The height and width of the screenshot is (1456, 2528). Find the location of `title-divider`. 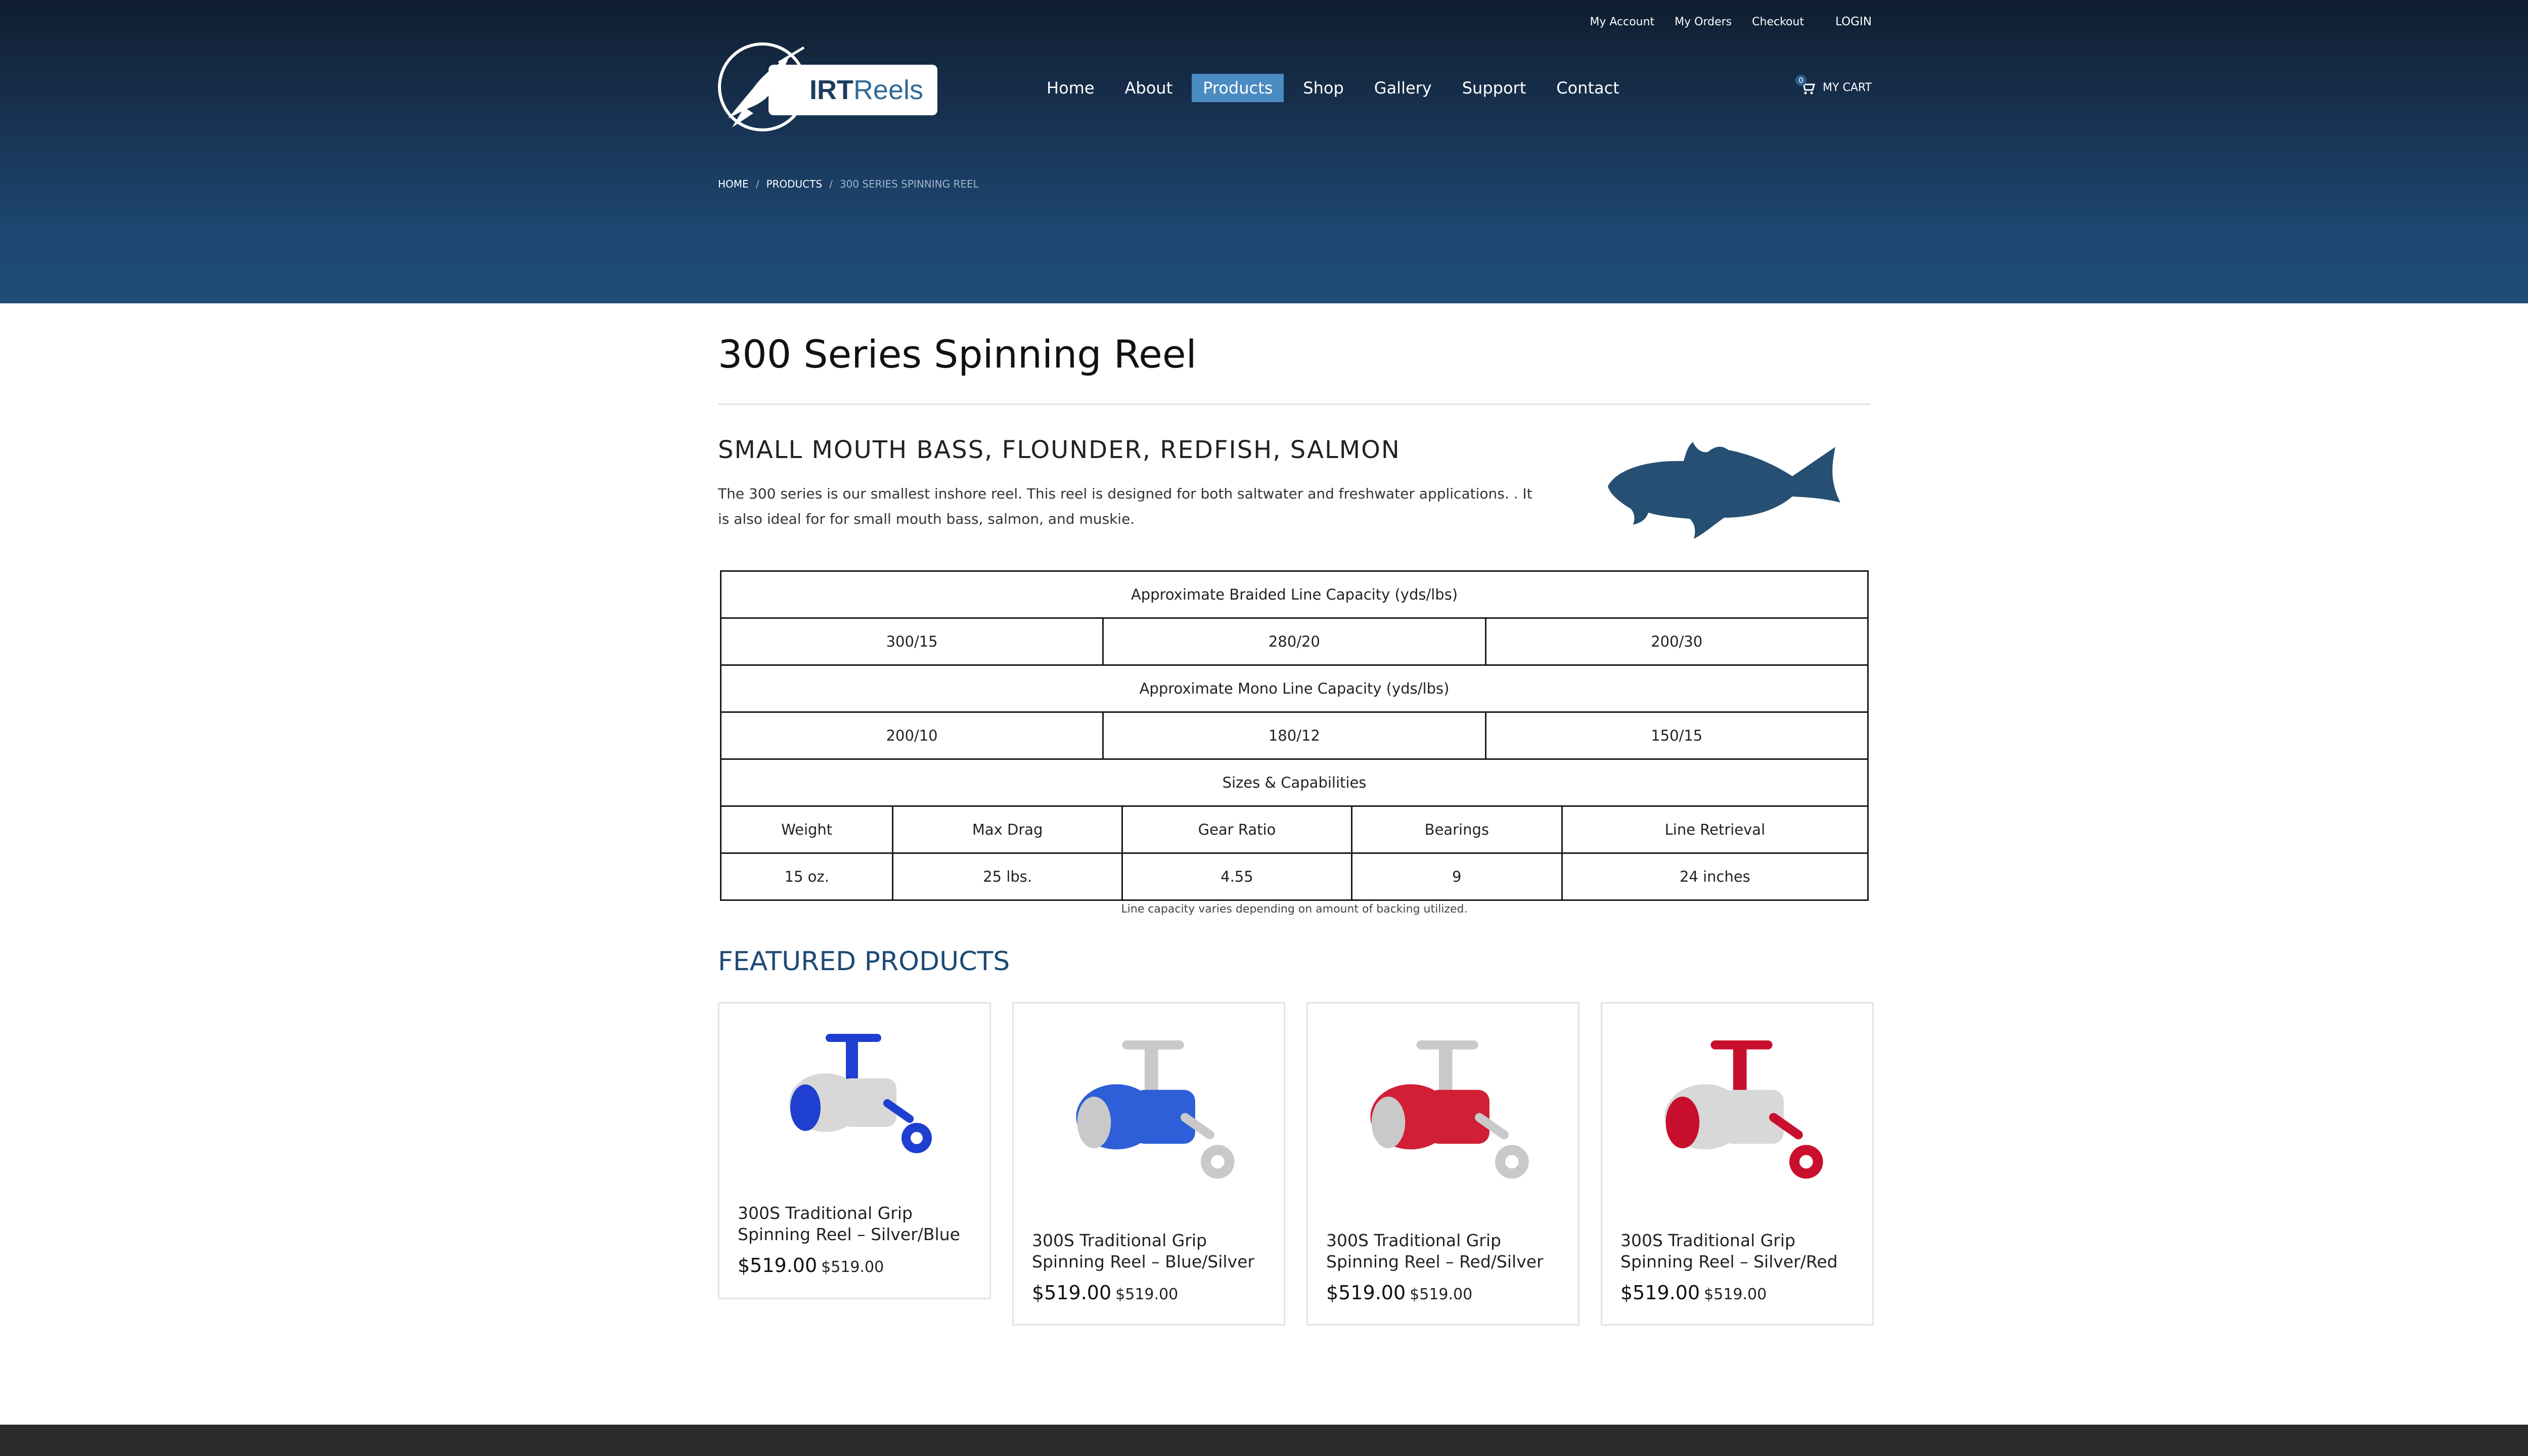

title-divider is located at coordinates (1295, 404).